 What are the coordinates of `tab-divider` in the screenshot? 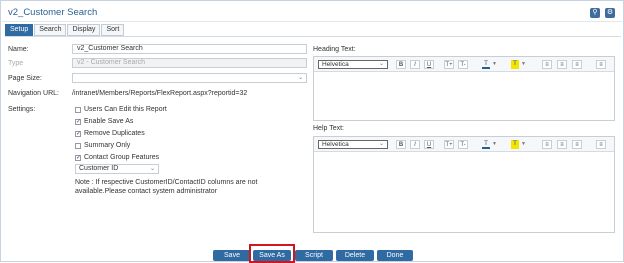 It's located at (313, 36).